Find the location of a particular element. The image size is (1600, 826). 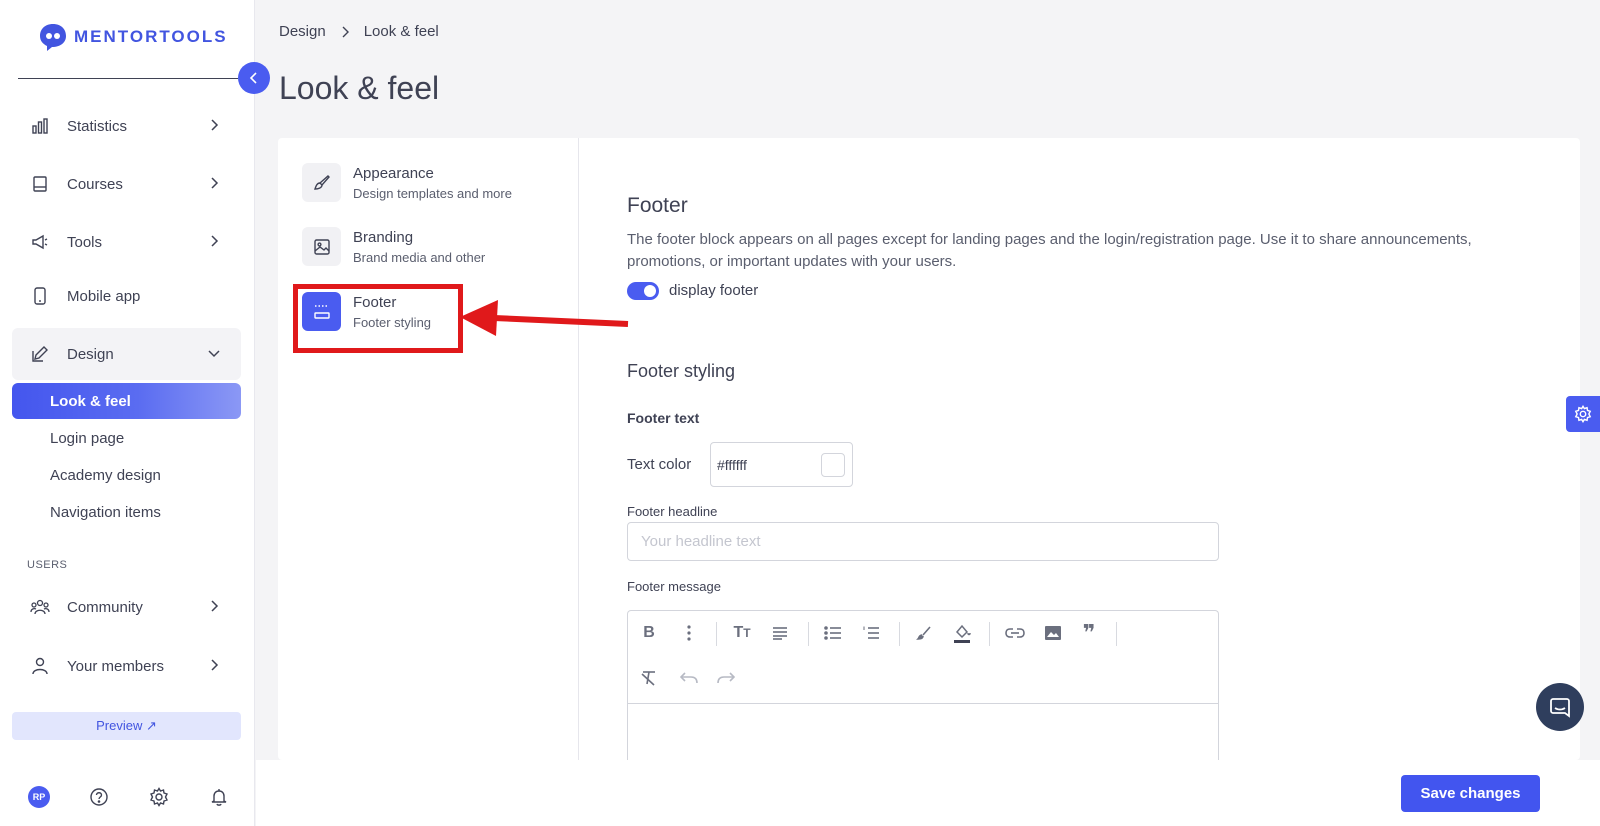

toggle-label: display footer is located at coordinates (714, 290).